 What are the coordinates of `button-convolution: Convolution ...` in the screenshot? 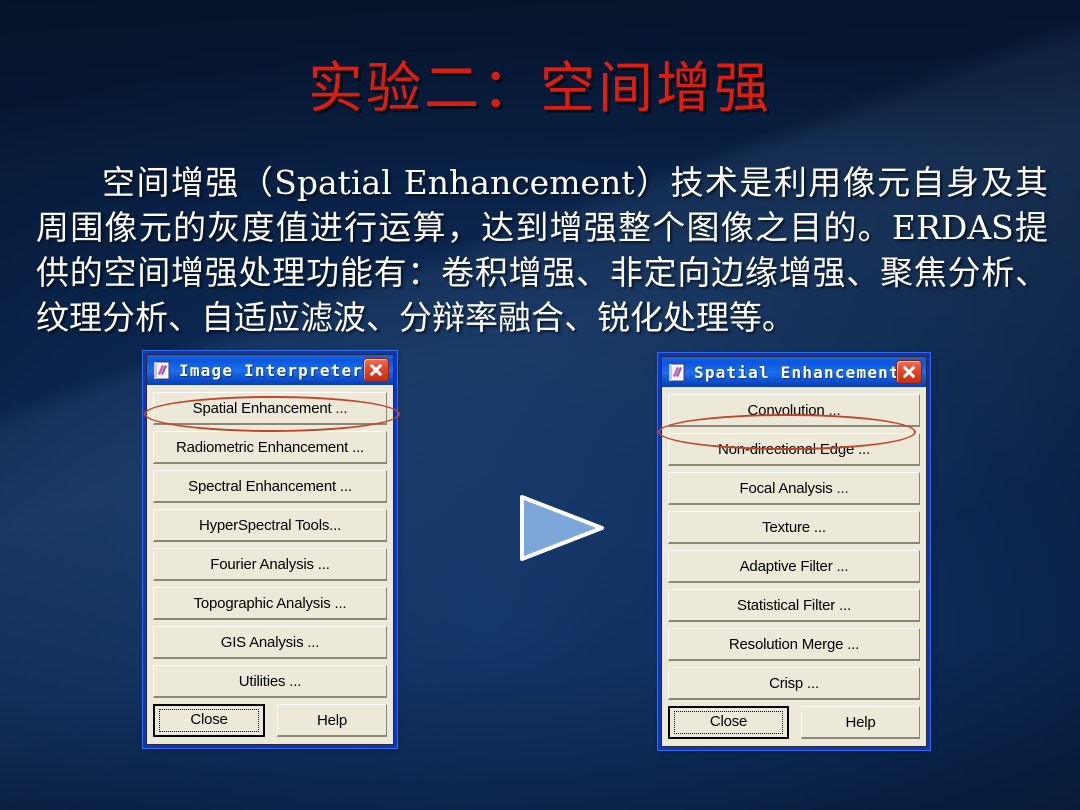 It's located at (794, 410).